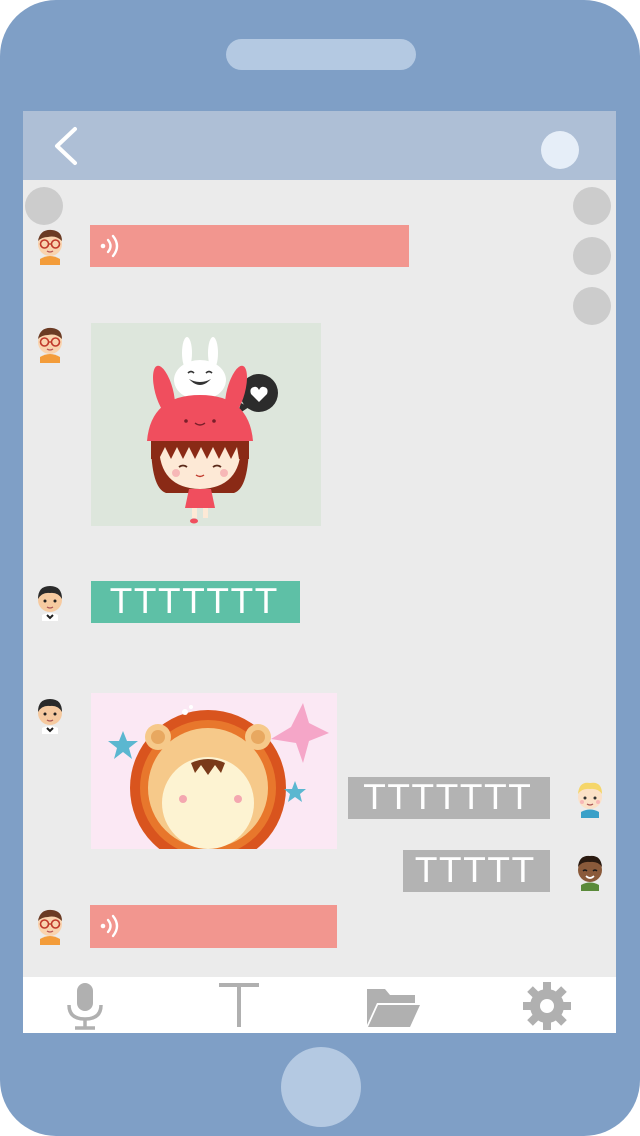 This screenshot has height=1136, width=640. I want to click on message-text: TTTTT, so click(476, 871).